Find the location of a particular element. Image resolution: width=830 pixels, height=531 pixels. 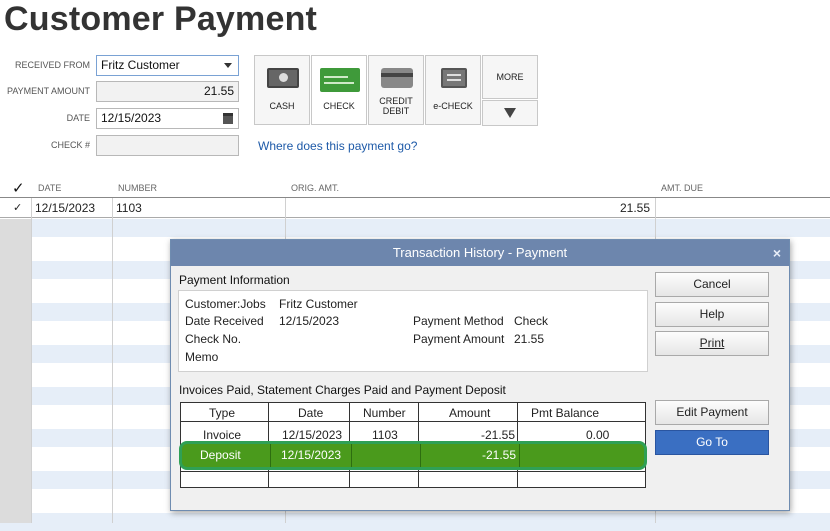

date-value: 12/15/2023 is located at coordinates (131, 118).